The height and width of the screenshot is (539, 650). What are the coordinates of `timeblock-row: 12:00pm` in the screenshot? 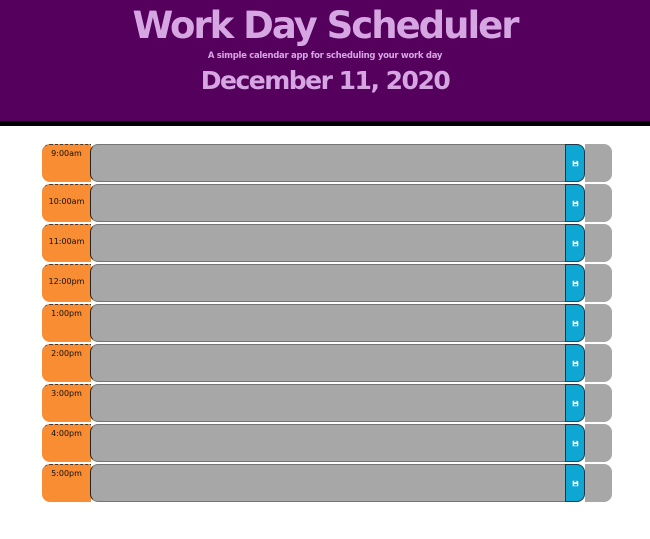 It's located at (326, 283).